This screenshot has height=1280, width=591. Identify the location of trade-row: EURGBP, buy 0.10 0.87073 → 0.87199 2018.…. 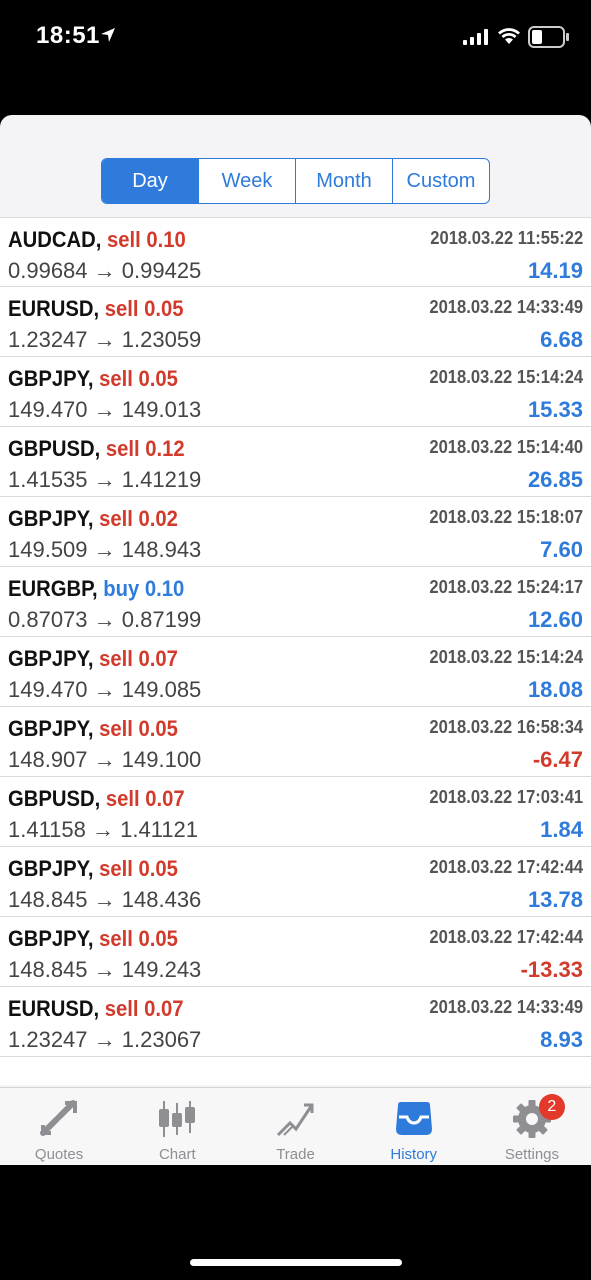
(295, 602).